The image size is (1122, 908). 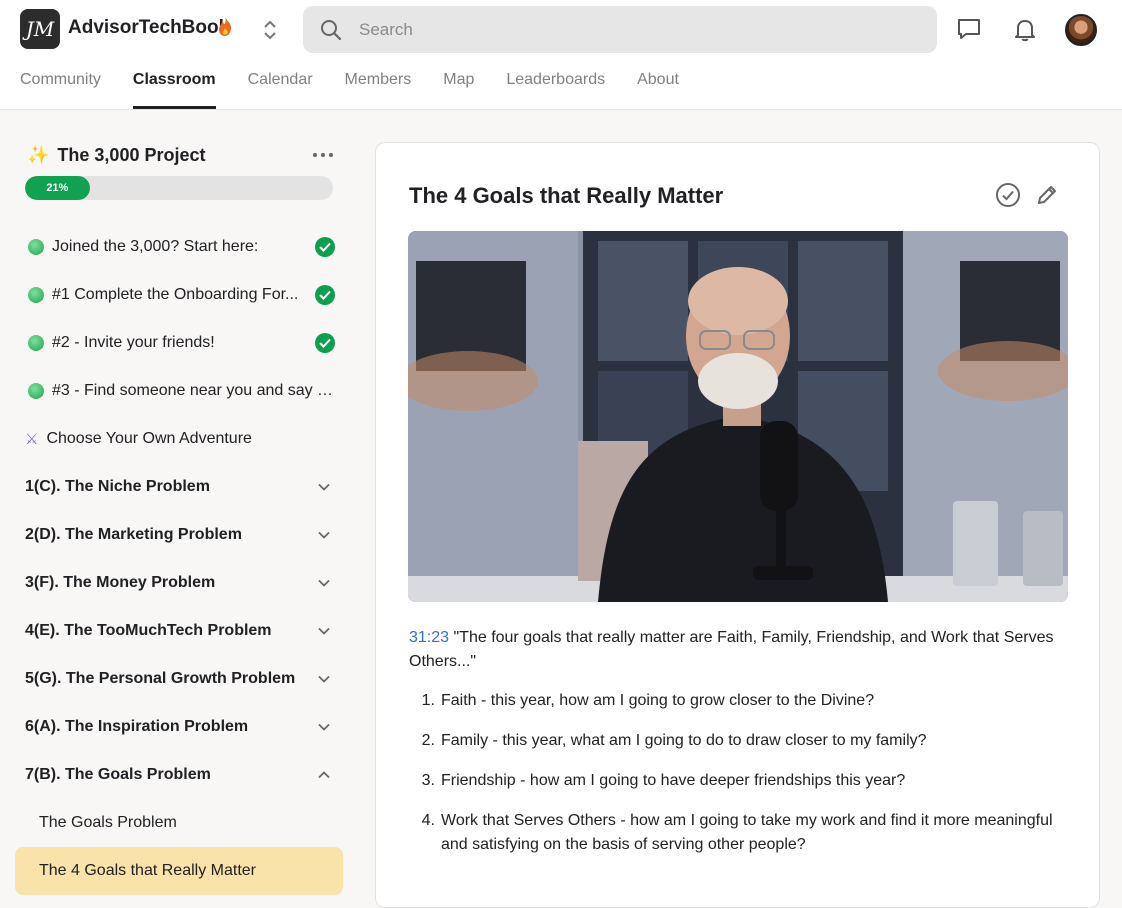 What do you see at coordinates (160, 678) in the screenshot?
I see `section-label: 5(G). The Personal Growth Problem` at bounding box center [160, 678].